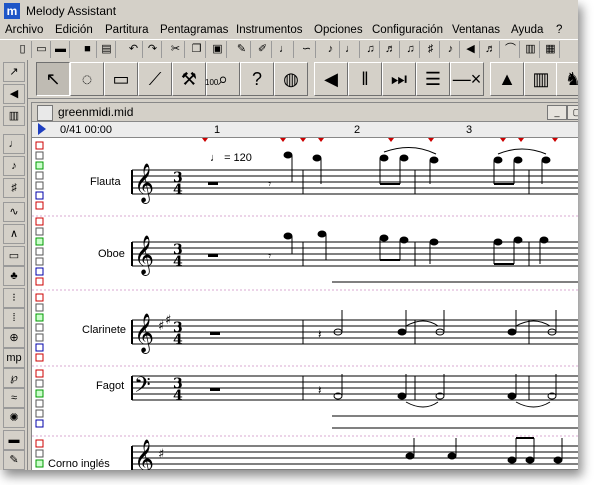 This screenshot has width=600, height=485. What do you see at coordinates (42, 129) in the screenshot?
I see `play-marker-icon` at bounding box center [42, 129].